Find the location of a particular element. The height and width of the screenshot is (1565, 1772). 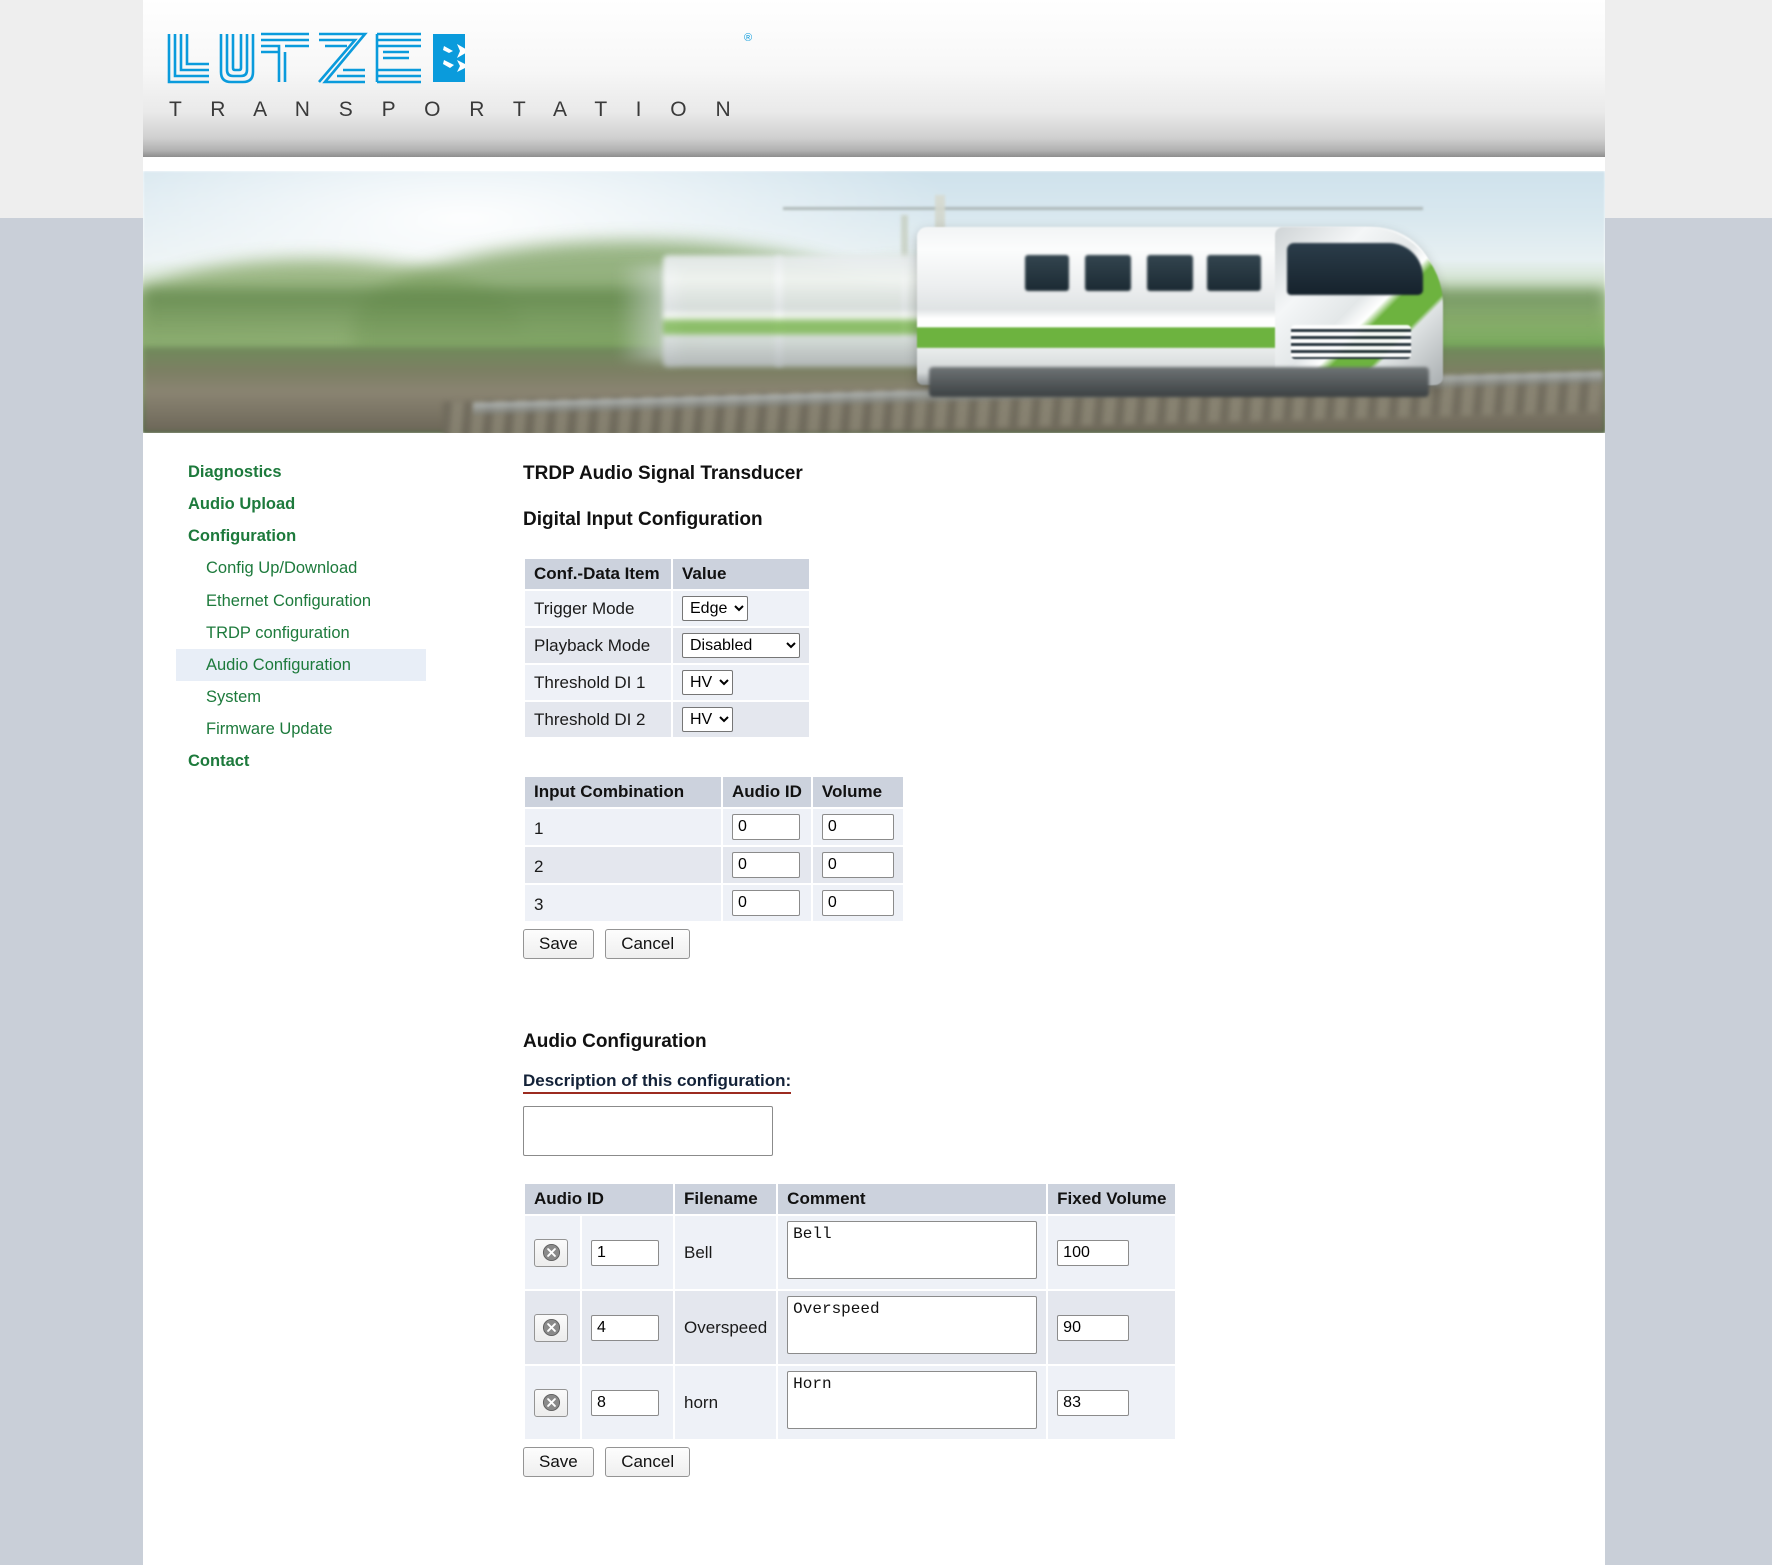

input-combination-1-volume is located at coordinates (857, 827).